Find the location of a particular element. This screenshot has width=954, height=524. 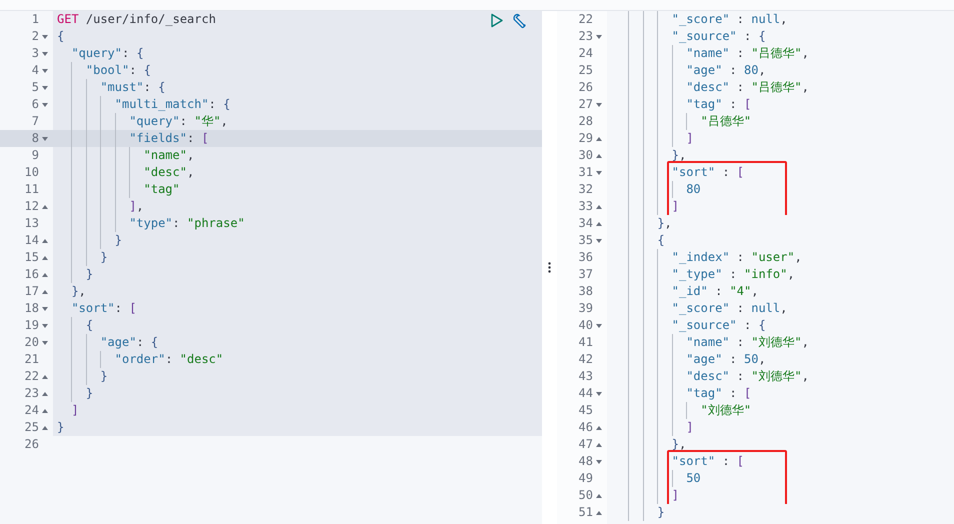

line-number: 17 is located at coordinates (31, 291).